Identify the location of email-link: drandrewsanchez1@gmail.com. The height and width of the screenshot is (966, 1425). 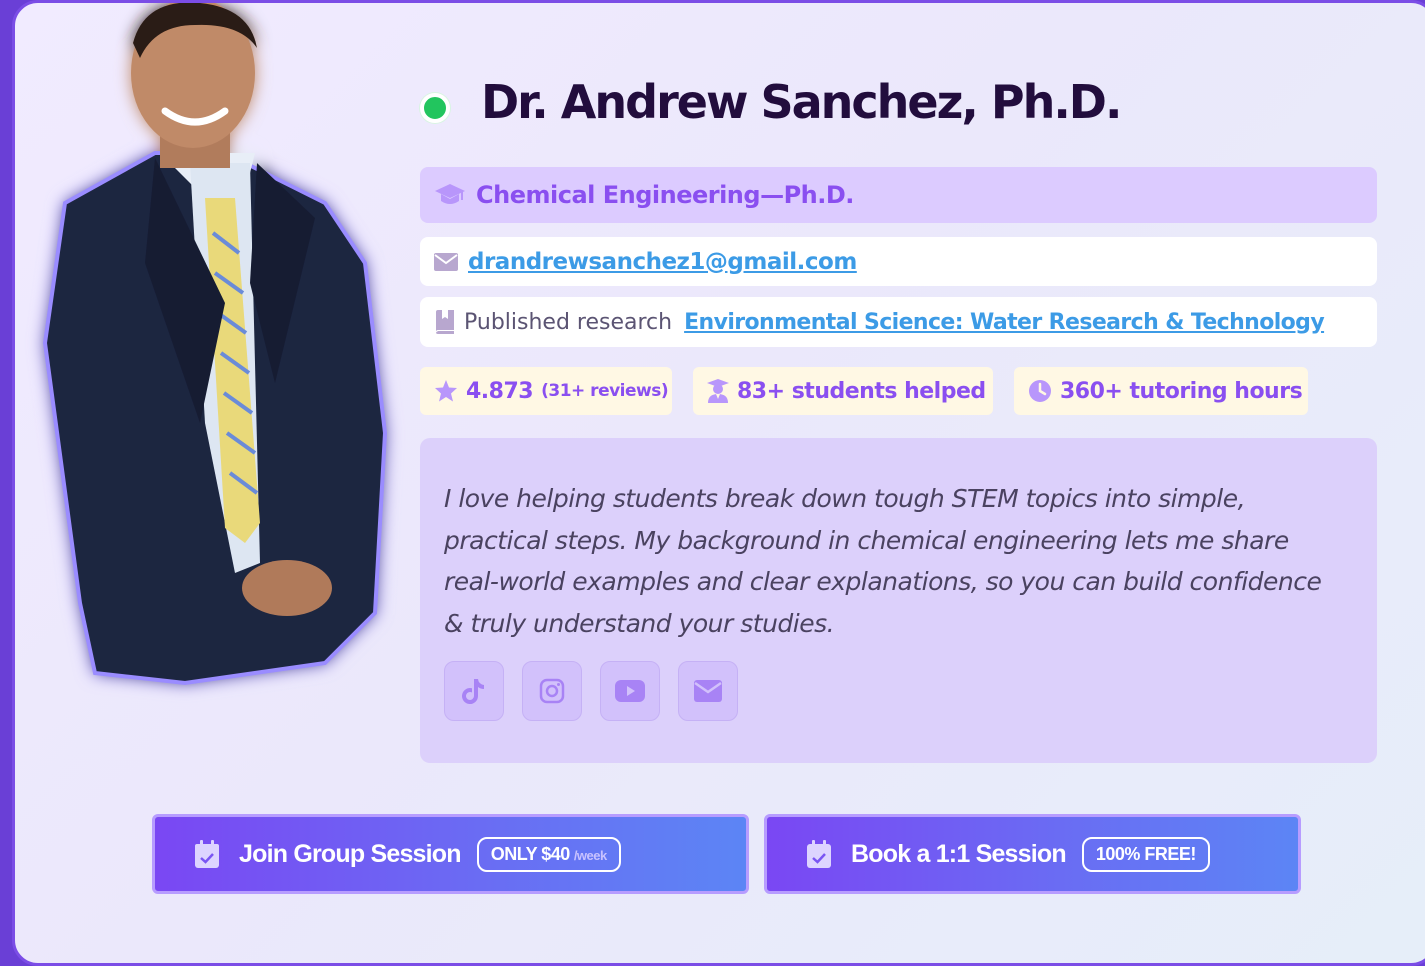
(662, 262).